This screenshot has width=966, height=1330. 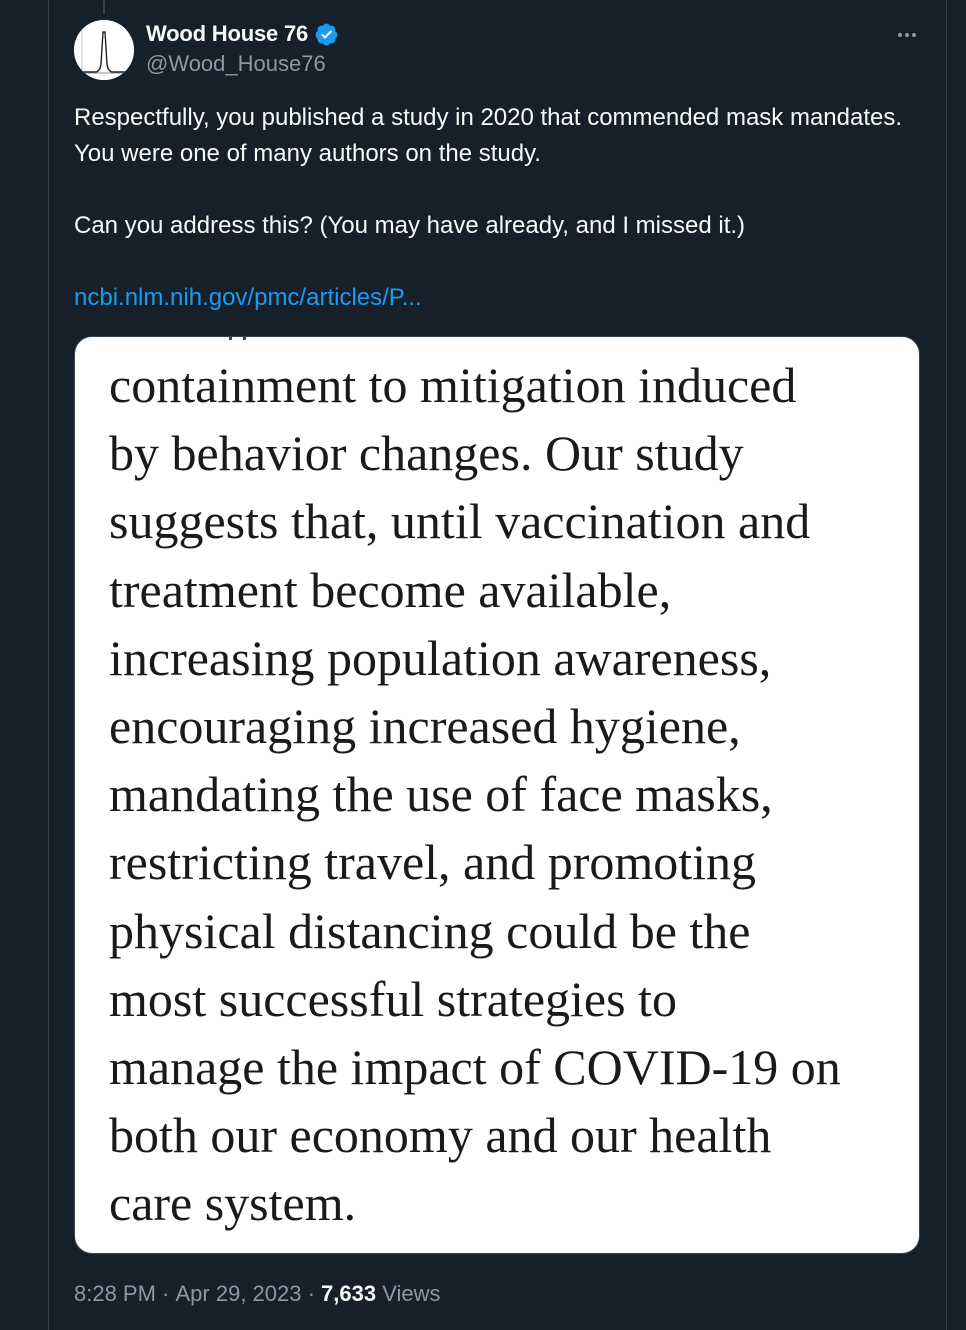 What do you see at coordinates (240, 339) in the screenshot?
I see `cropped-text-remnant` at bounding box center [240, 339].